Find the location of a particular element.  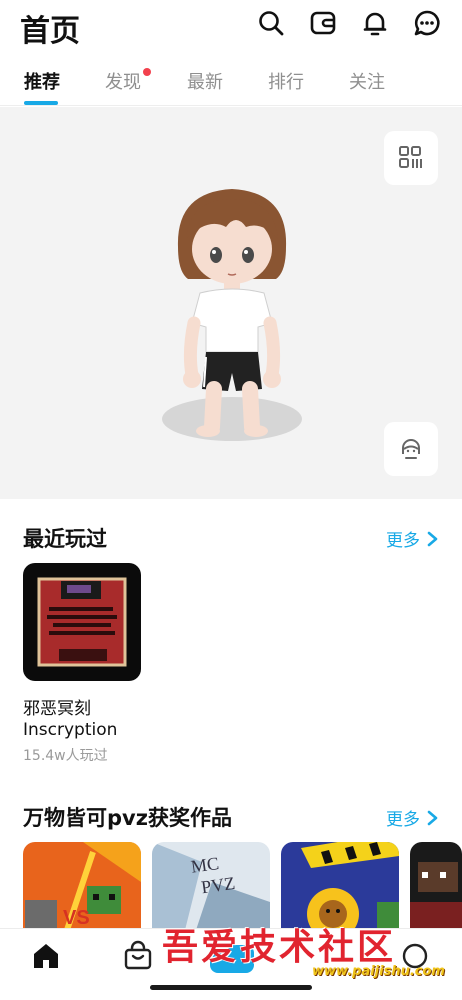

floppy-disk-icon is located at coordinates (82, 622).